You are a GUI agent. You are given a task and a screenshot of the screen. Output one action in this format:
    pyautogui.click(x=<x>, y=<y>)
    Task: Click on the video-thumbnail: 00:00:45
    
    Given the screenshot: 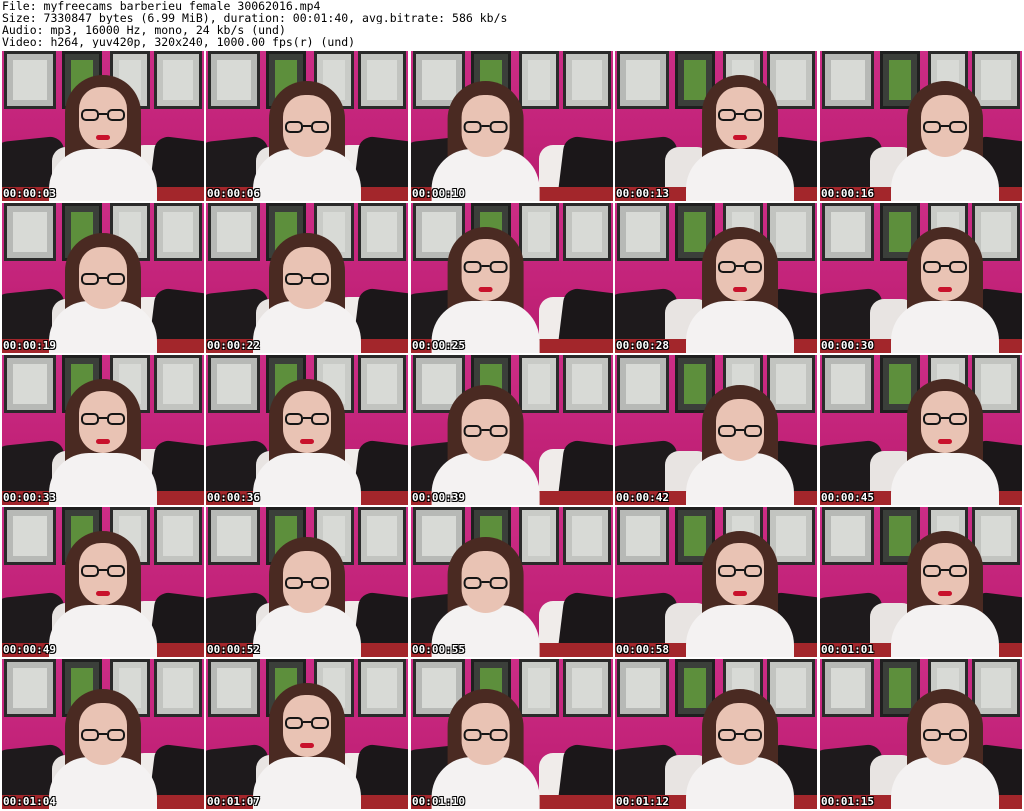 What is the action you would take?
    pyautogui.click(x=921, y=430)
    